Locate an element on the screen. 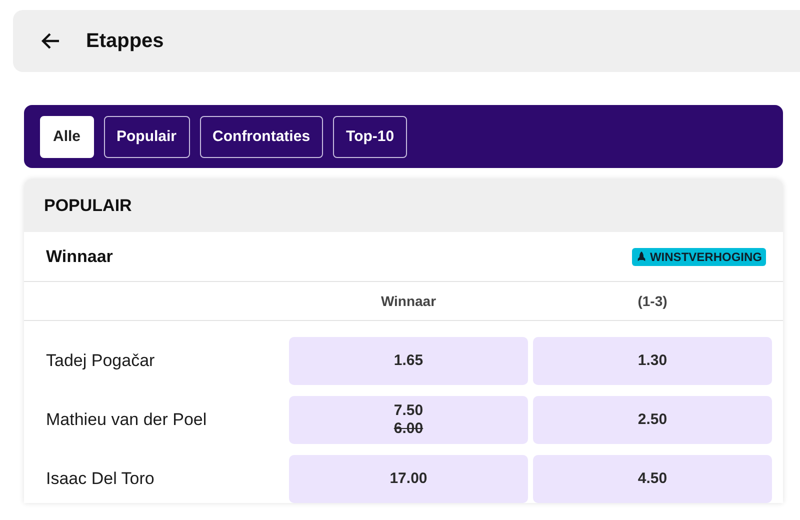 This screenshot has height=520, width=800. filter-tab: Alle is located at coordinates (67, 137).